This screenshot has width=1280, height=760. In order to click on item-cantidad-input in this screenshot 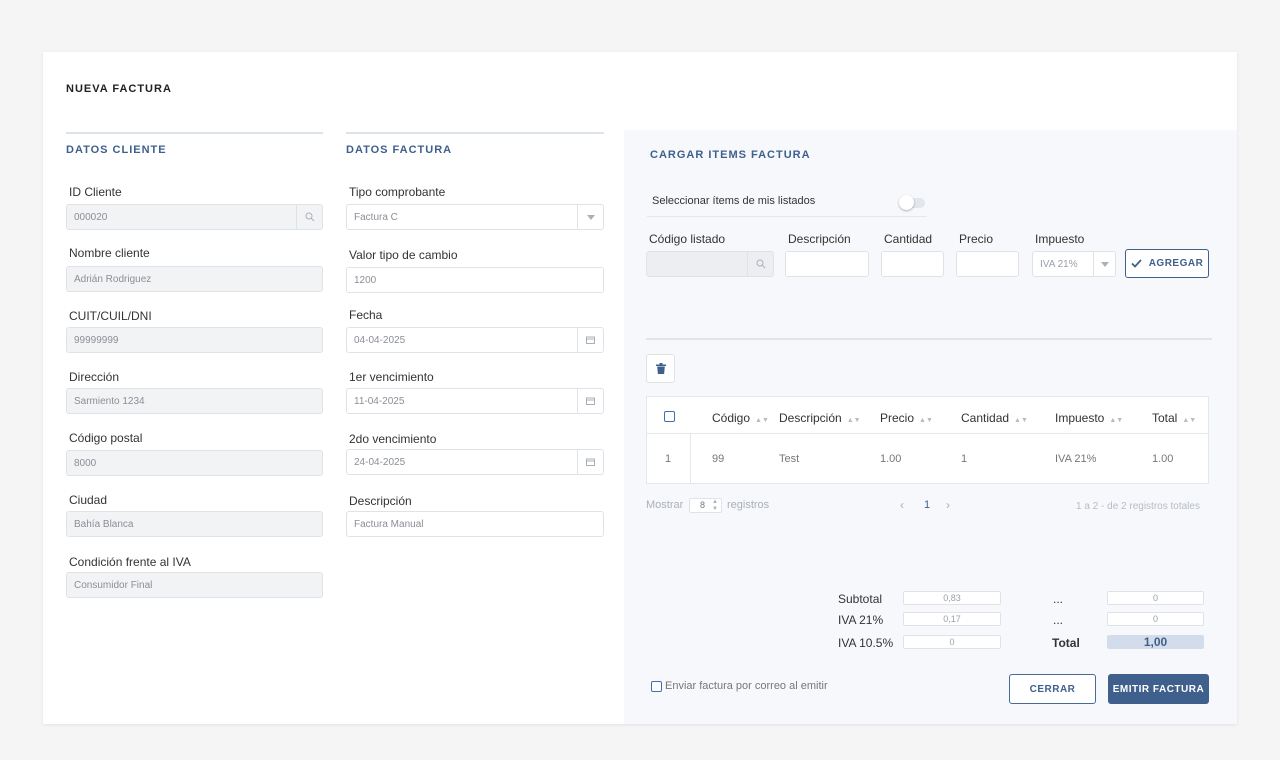, I will do `click(912, 264)`.